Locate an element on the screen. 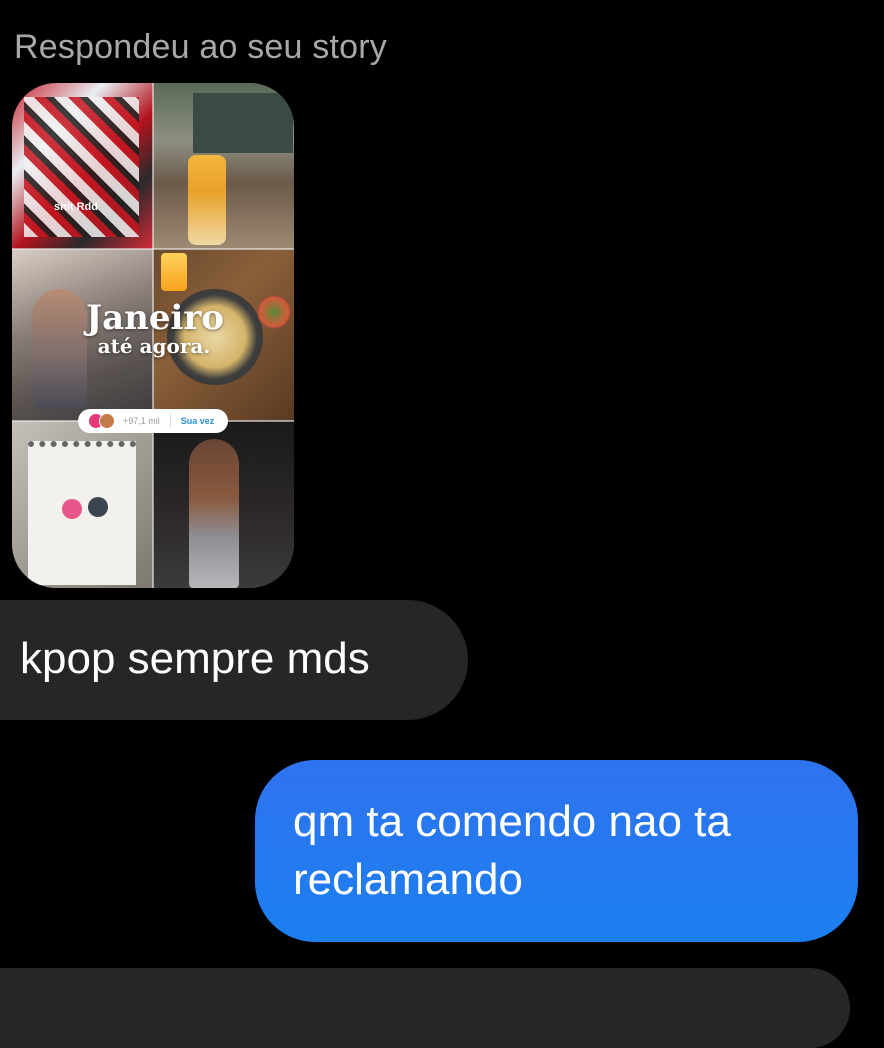  grid-divider is located at coordinates (153, 249).